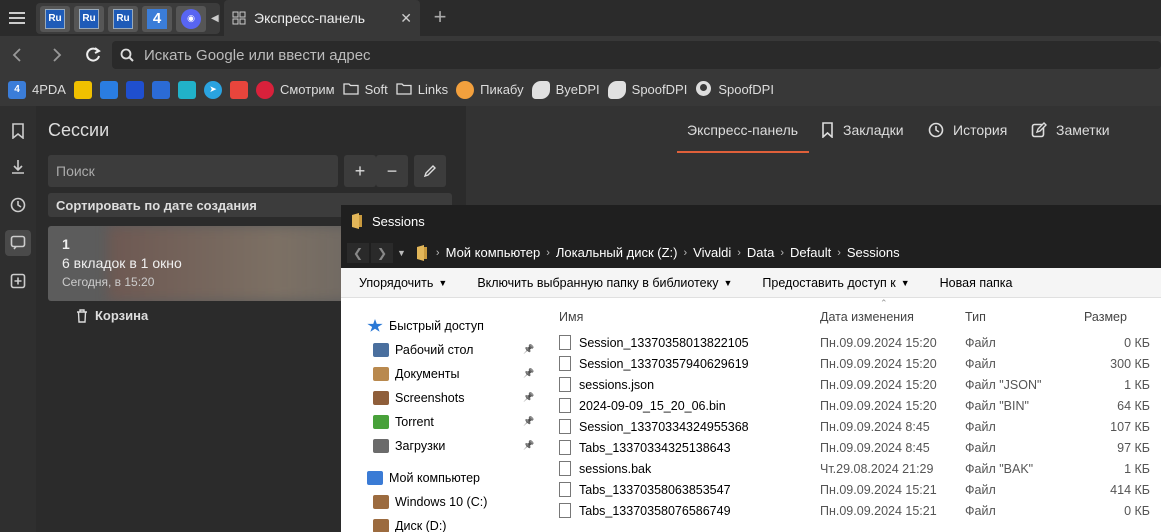 The height and width of the screenshot is (532, 1161). What do you see at coordinates (212, 90) in the screenshot?
I see `bookmark-item: ➤` at bounding box center [212, 90].